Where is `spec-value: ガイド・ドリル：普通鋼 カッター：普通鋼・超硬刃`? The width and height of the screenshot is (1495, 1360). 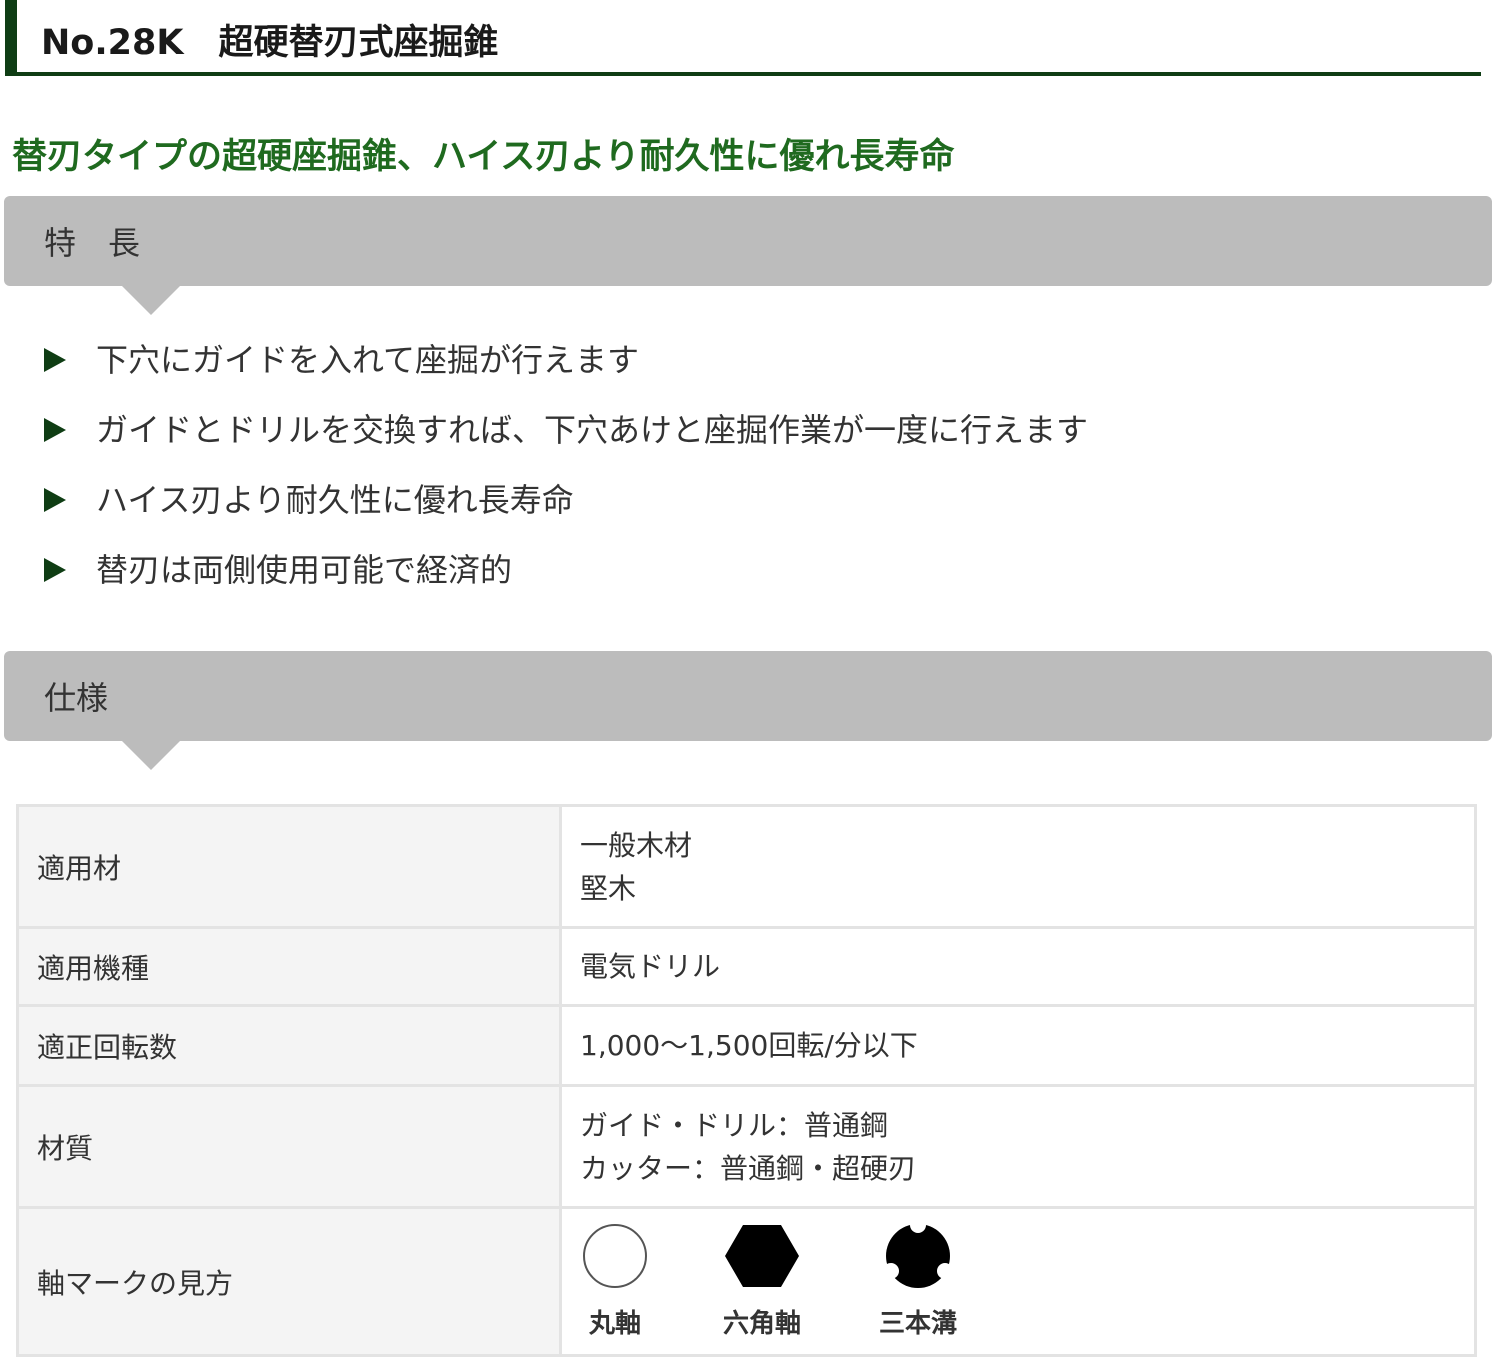 spec-value: ガイド・ドリル：普通鋼 カッター：普通鋼・超硬刃 is located at coordinates (1018, 1146).